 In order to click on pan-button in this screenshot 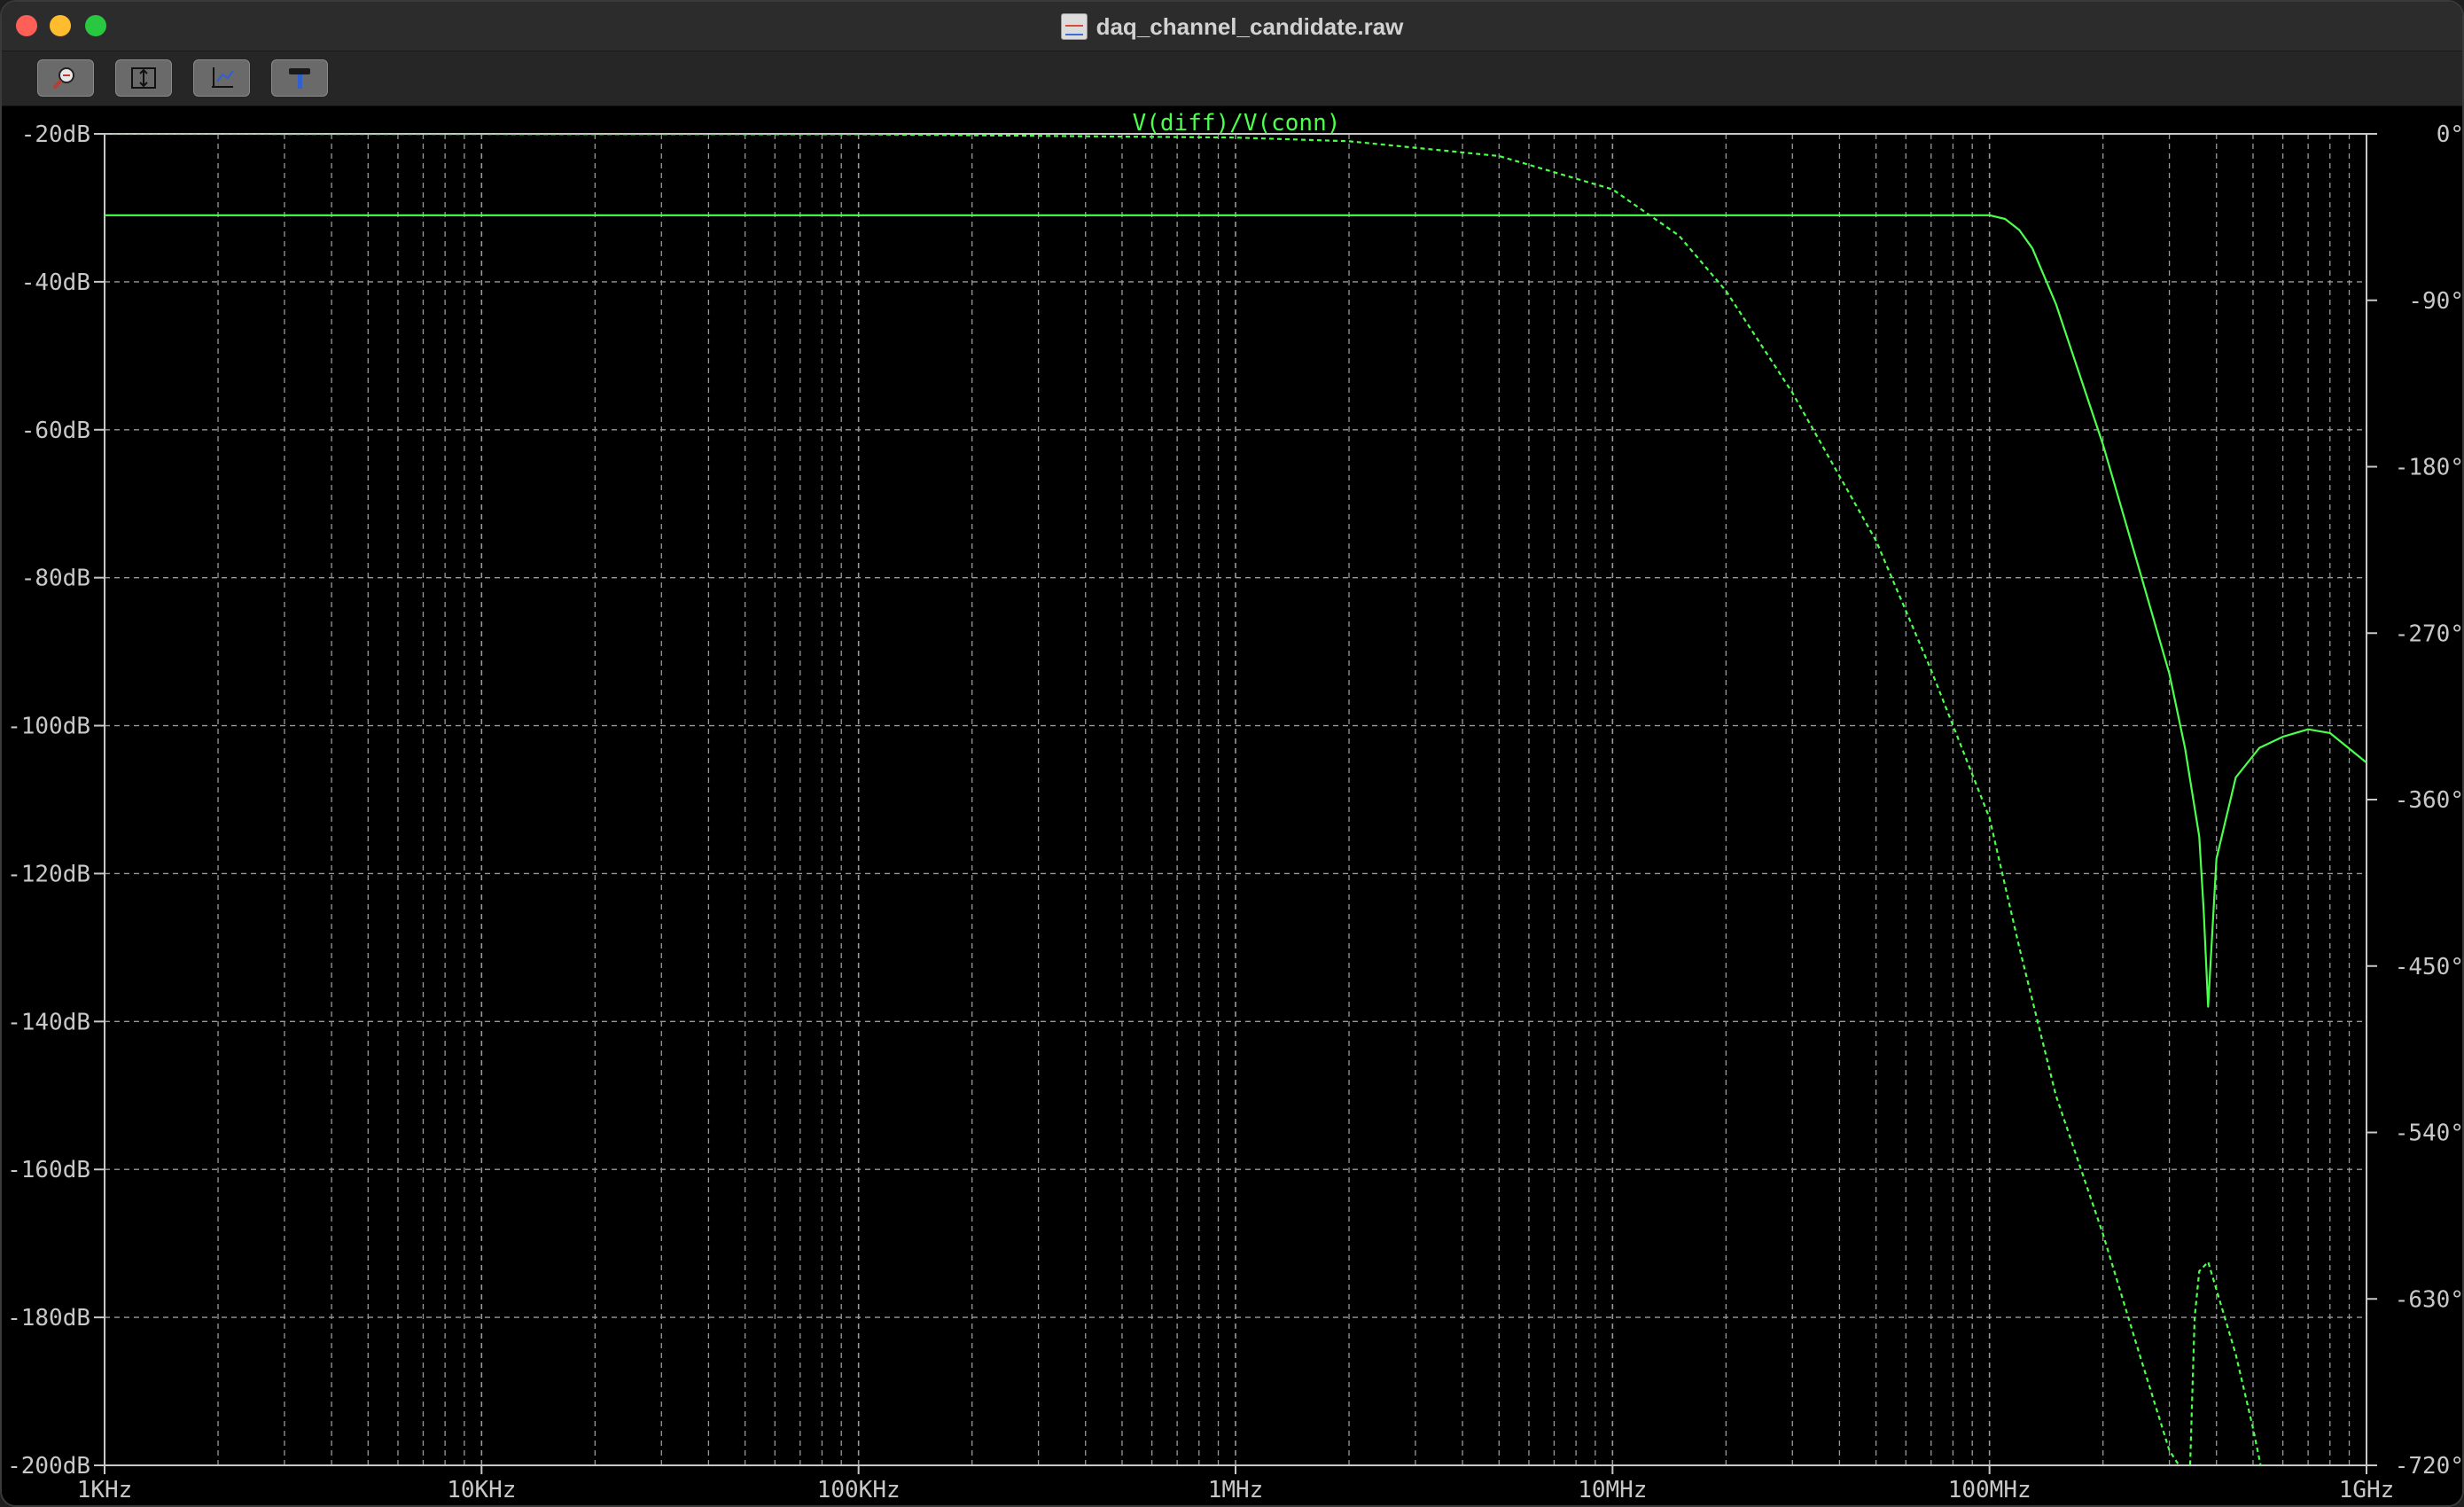, I will do `click(221, 78)`.